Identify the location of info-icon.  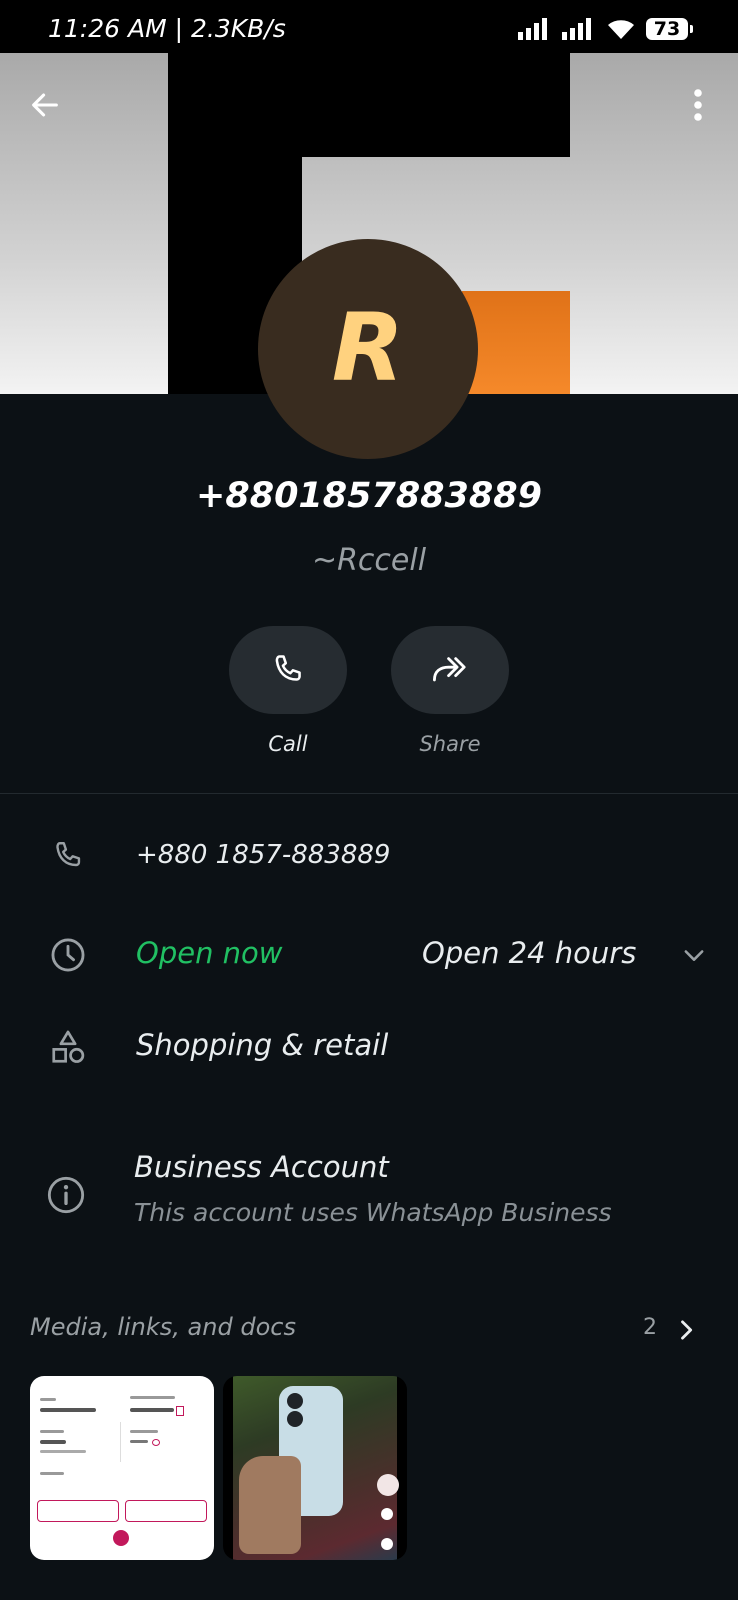
(66, 1195).